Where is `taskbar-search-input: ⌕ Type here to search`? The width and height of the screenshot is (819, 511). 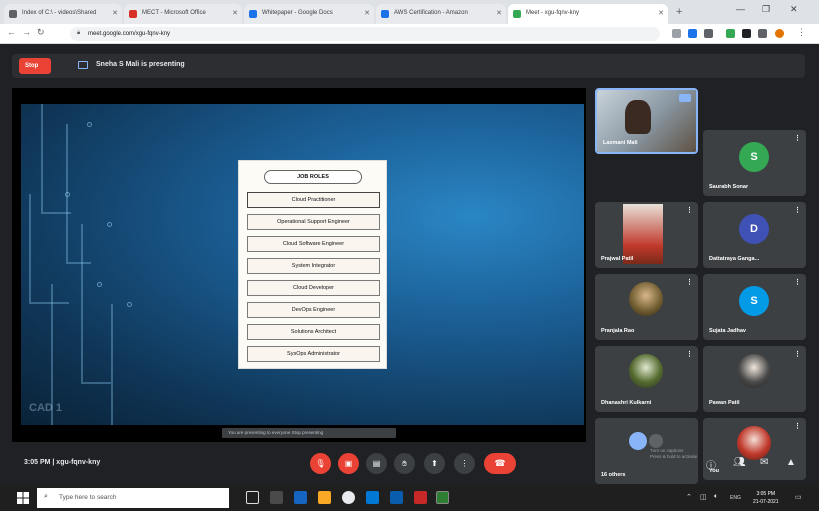 taskbar-search-input: ⌕ Type here to search is located at coordinates (133, 498).